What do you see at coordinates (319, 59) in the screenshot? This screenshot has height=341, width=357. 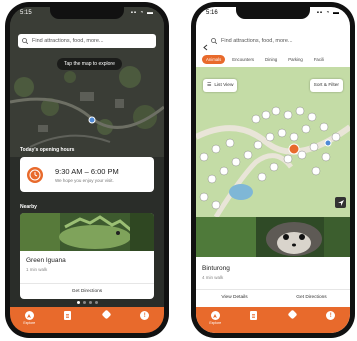 I see `chip-facilities: Facili` at bounding box center [319, 59].